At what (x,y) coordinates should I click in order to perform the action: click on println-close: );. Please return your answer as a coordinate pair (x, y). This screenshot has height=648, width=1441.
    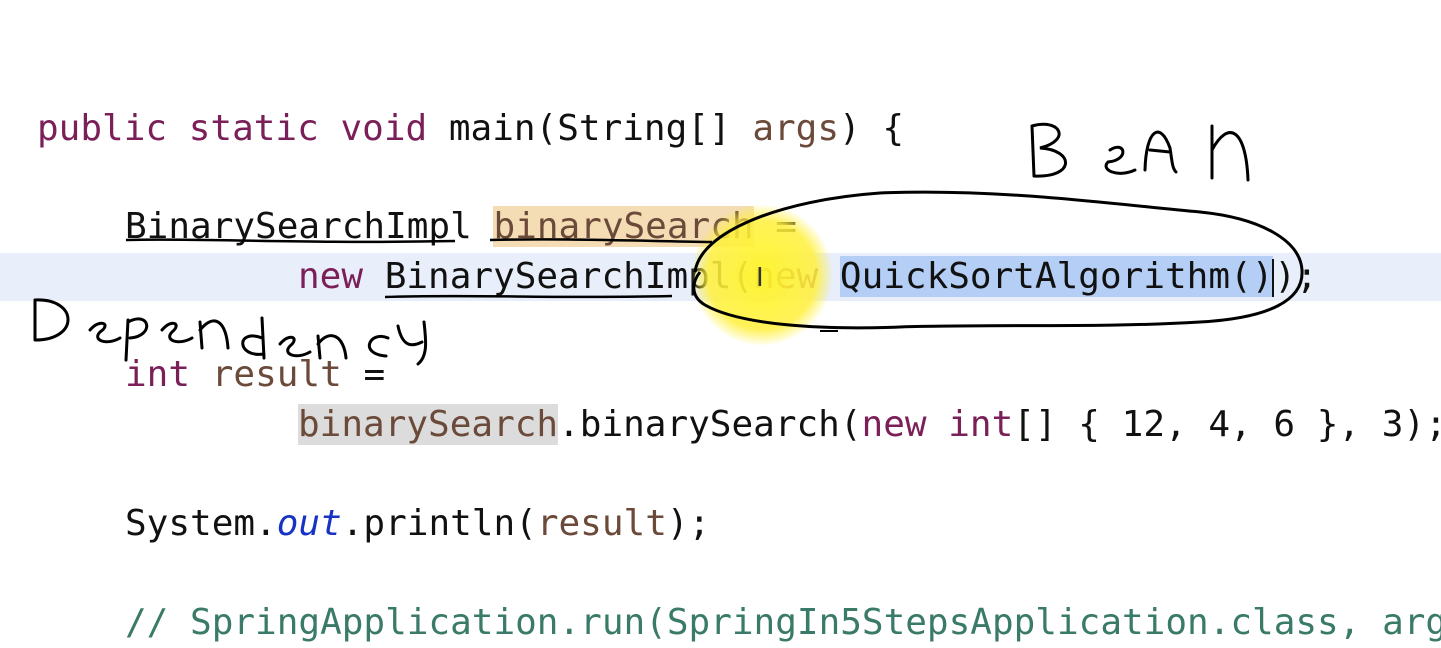
    Looking at the image, I should click on (688, 523).